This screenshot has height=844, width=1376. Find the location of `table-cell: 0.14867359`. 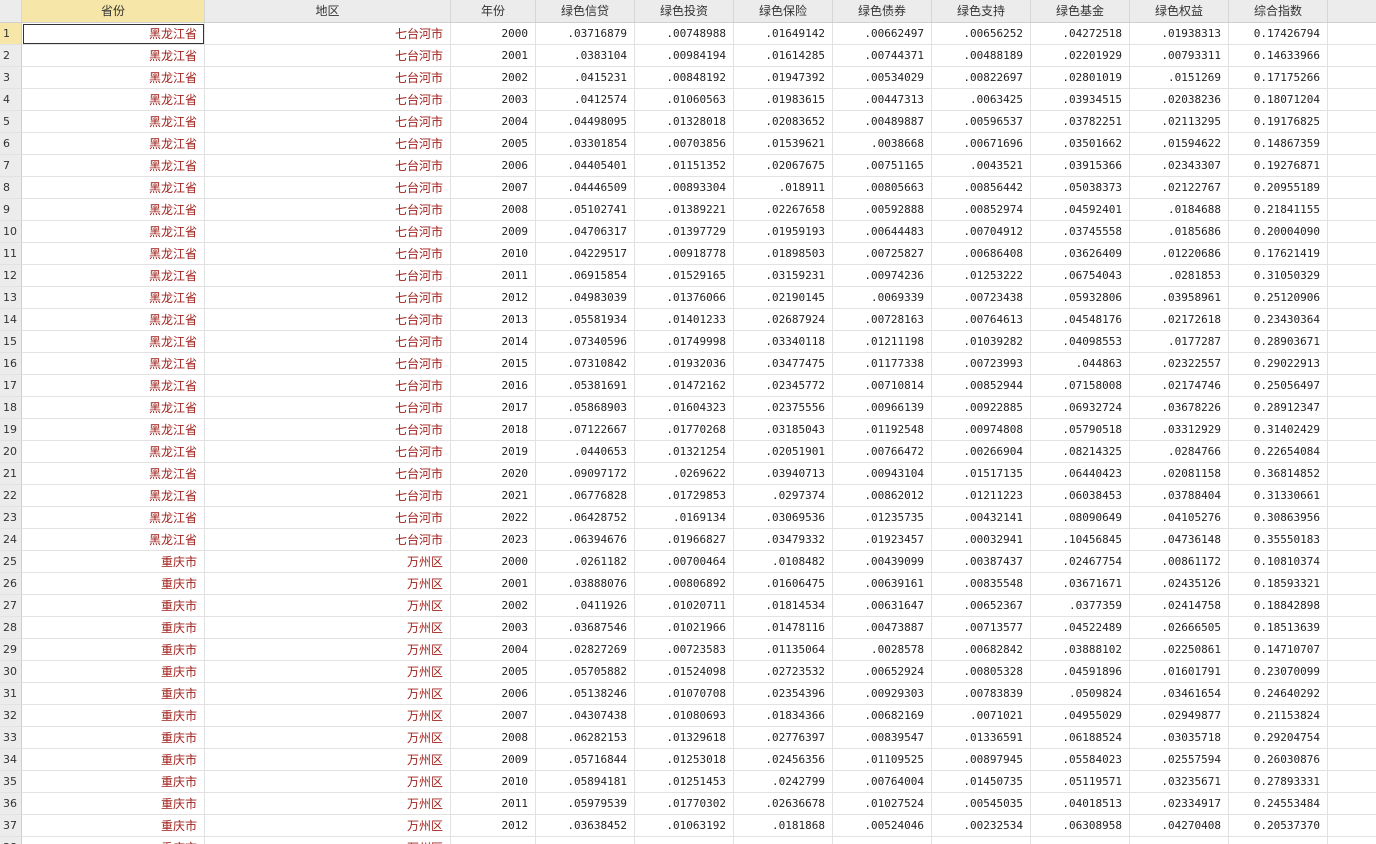

table-cell: 0.14867359 is located at coordinates (1278, 144).